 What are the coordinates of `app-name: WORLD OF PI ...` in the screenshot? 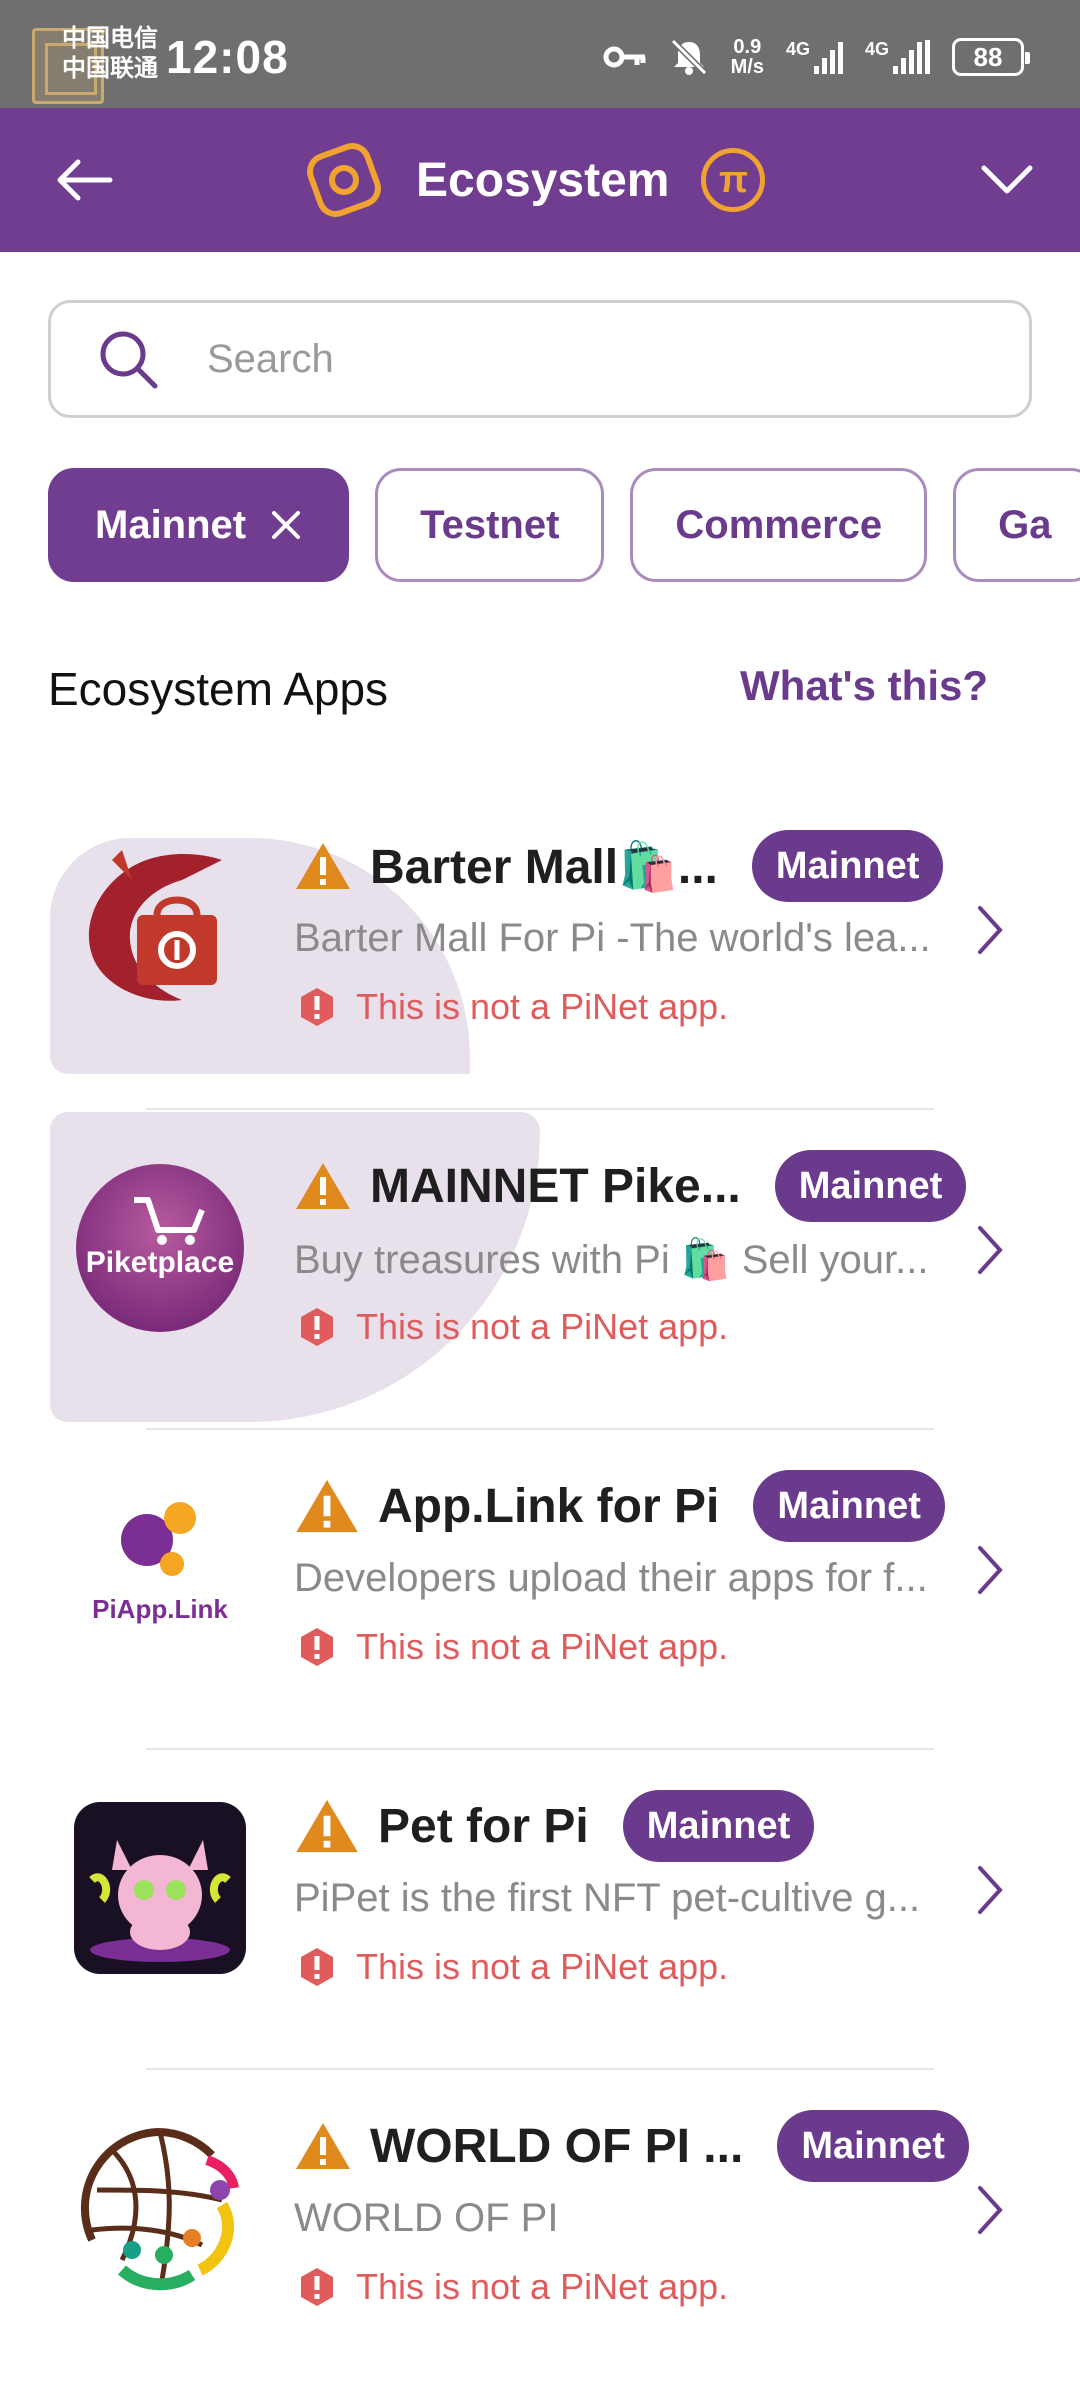 It's located at (557, 2146).